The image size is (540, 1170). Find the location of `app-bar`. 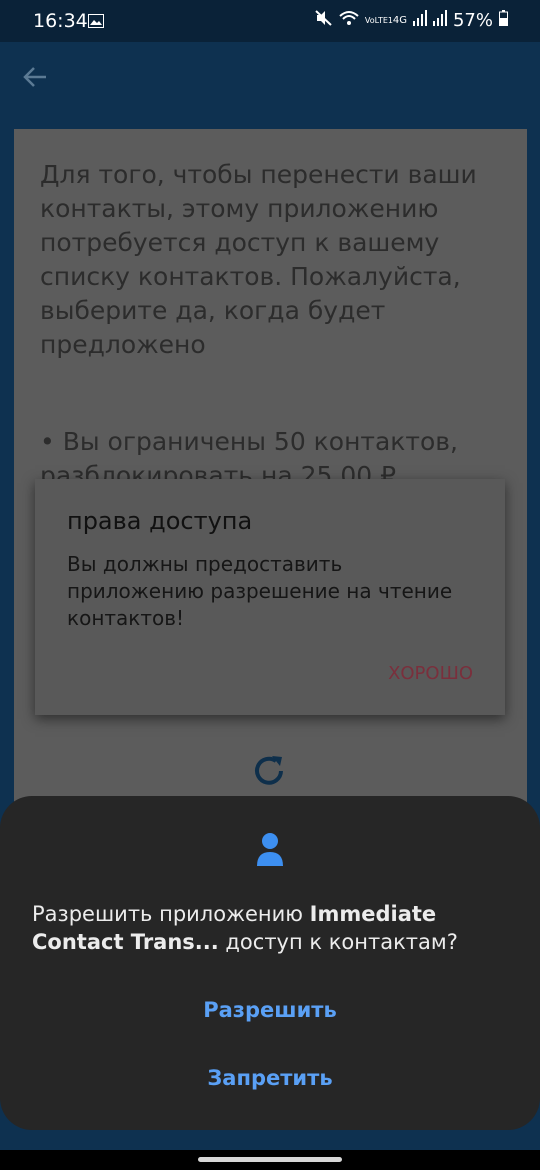

app-bar is located at coordinates (270, 78).